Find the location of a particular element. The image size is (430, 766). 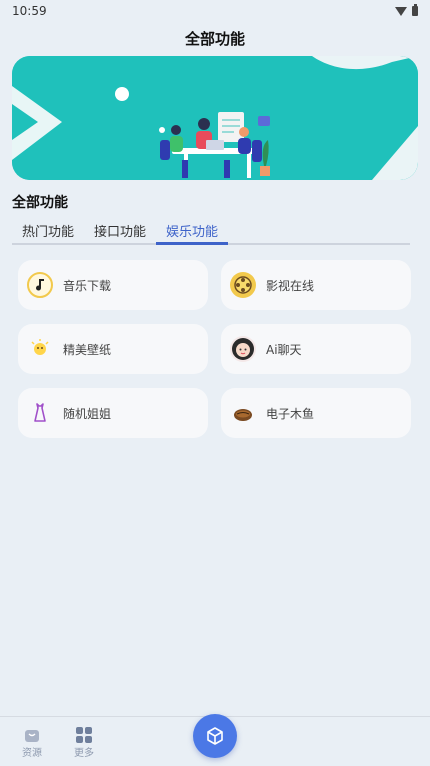

ai-avatar-icon is located at coordinates (243, 349).